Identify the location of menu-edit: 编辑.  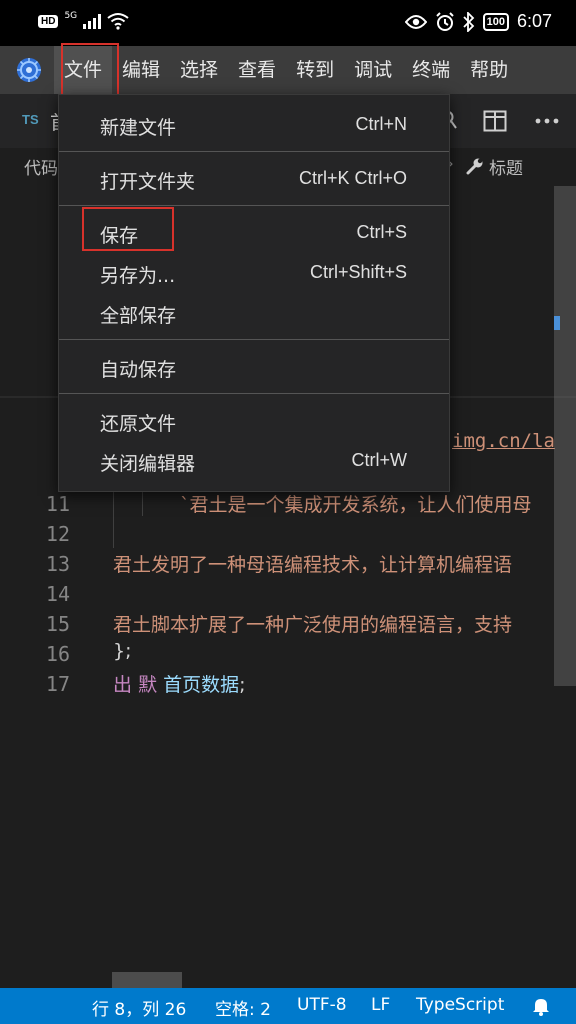
(141, 70).